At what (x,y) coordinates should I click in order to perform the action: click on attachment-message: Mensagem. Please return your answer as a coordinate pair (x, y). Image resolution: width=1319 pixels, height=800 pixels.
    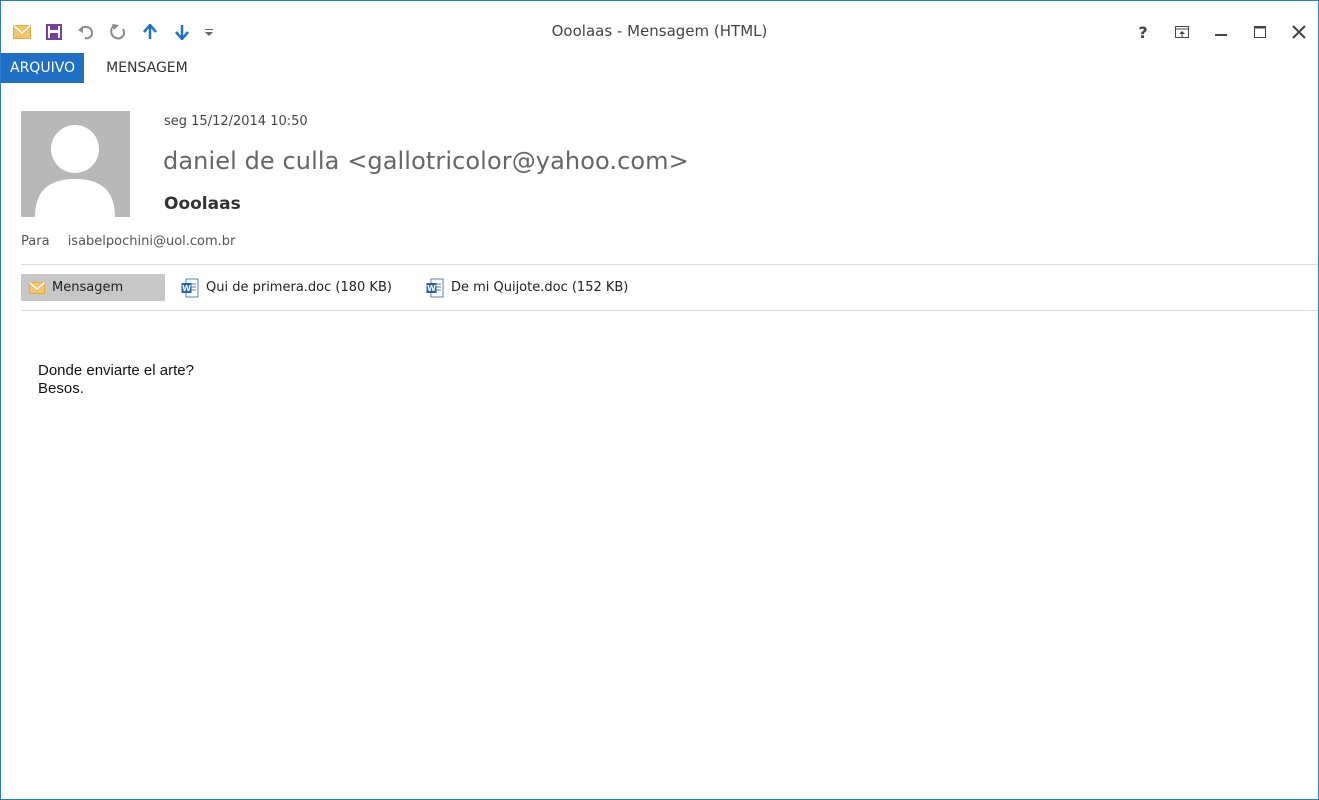
    Looking at the image, I should click on (93, 287).